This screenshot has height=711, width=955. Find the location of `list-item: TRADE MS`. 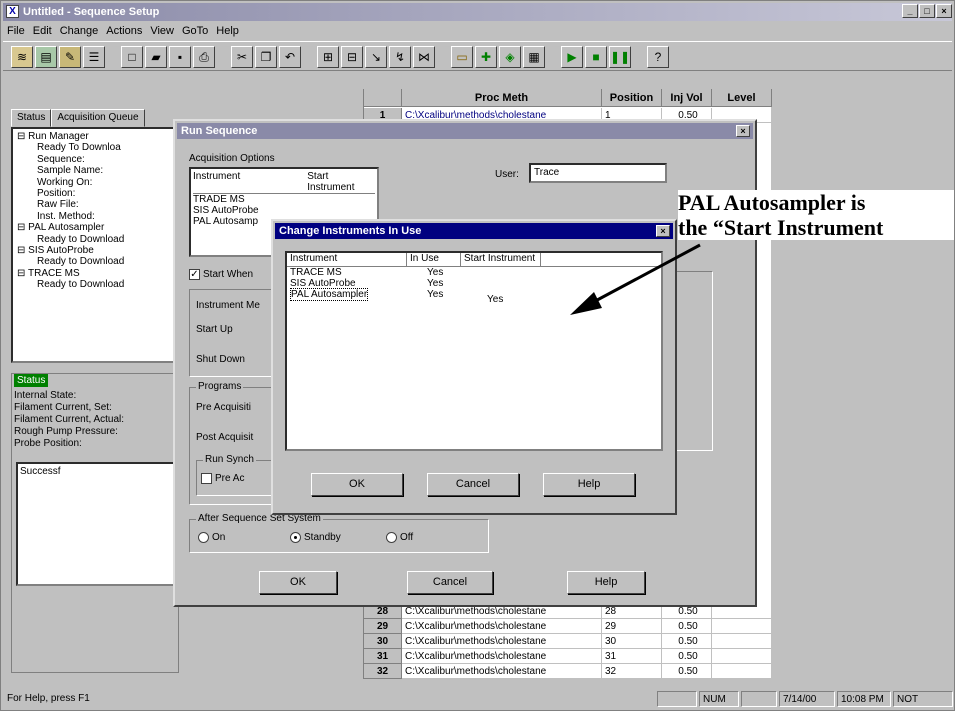

list-item: TRADE MS is located at coordinates (284, 199).